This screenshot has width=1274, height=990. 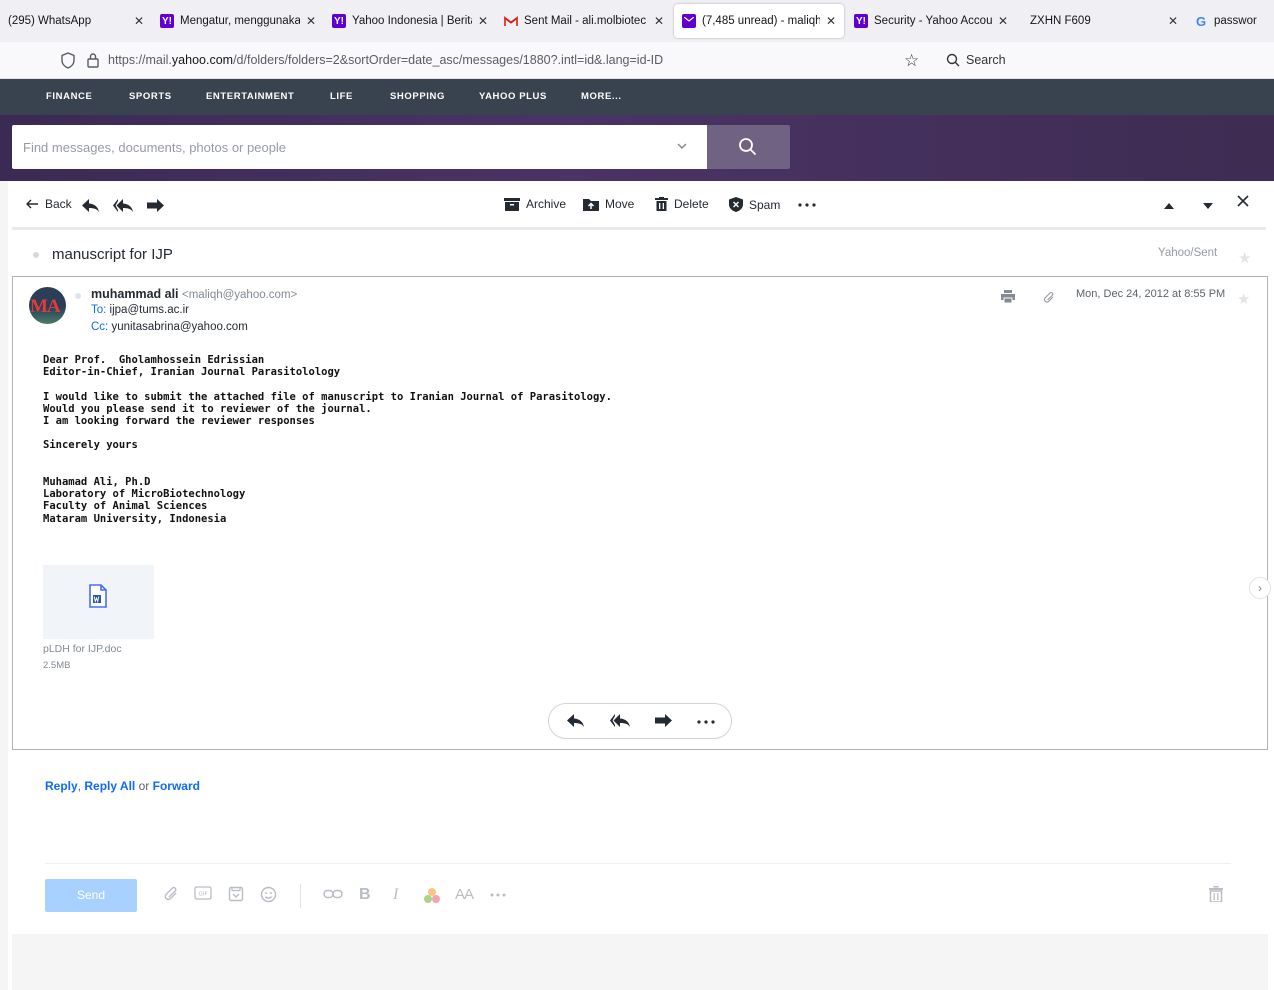 What do you see at coordinates (512, 204) in the screenshot?
I see `archive-icon` at bounding box center [512, 204].